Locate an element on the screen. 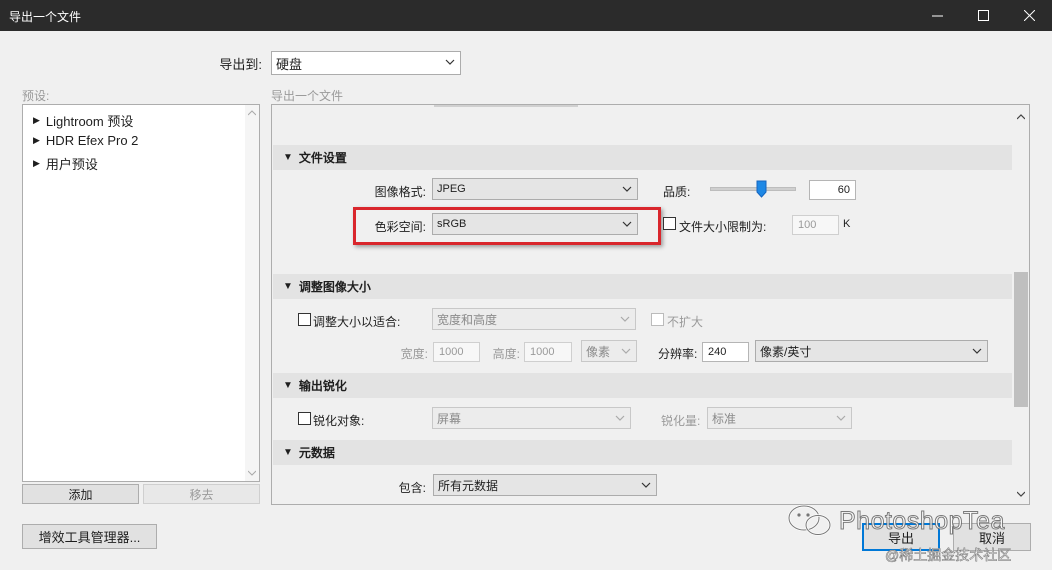  title-bar: 导出一个文件 is located at coordinates (526, 15).